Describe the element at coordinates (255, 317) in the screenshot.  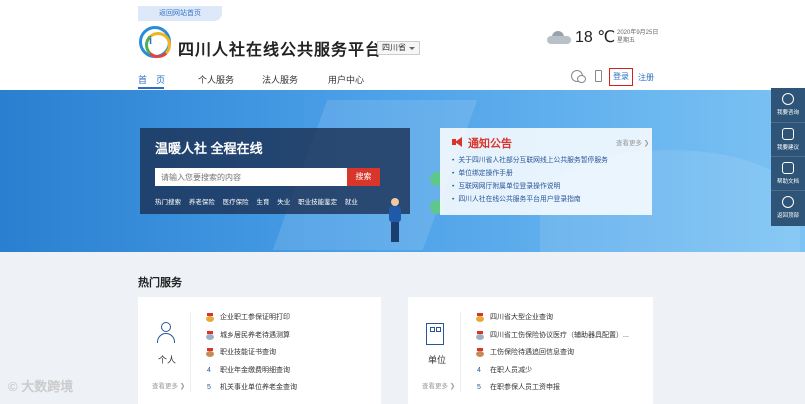
I see `service-item-label: 企业职工参保证明打印` at that location.